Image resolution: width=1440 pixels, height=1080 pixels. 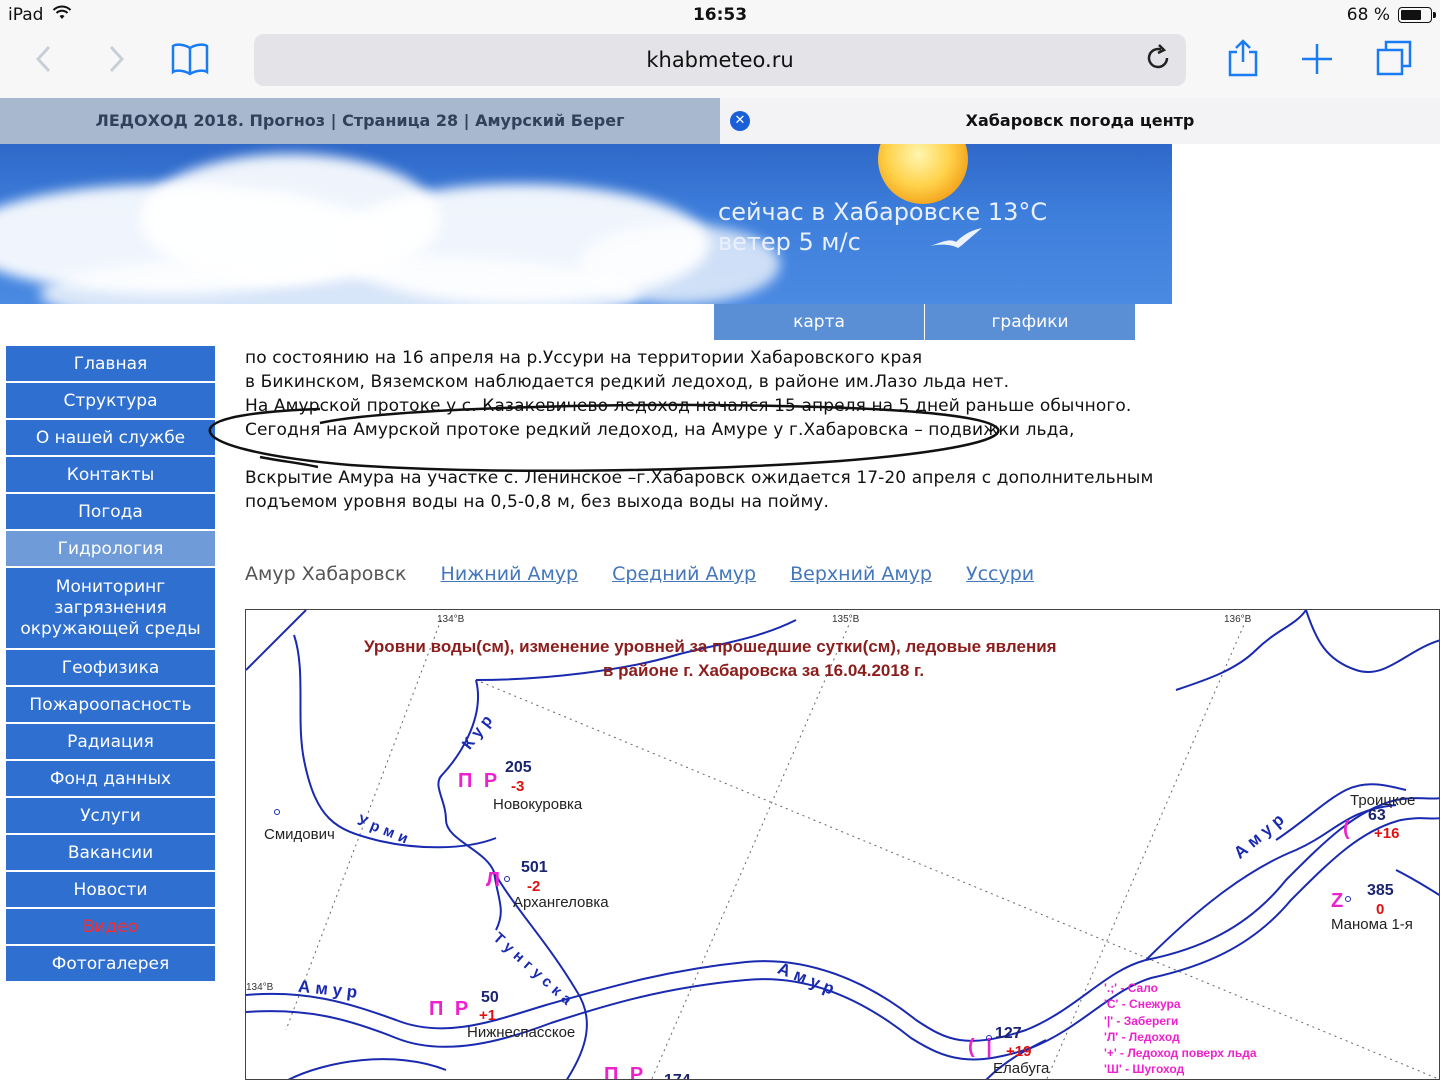 What do you see at coordinates (1387, 833) in the screenshot?
I see `station-change: +16` at bounding box center [1387, 833].